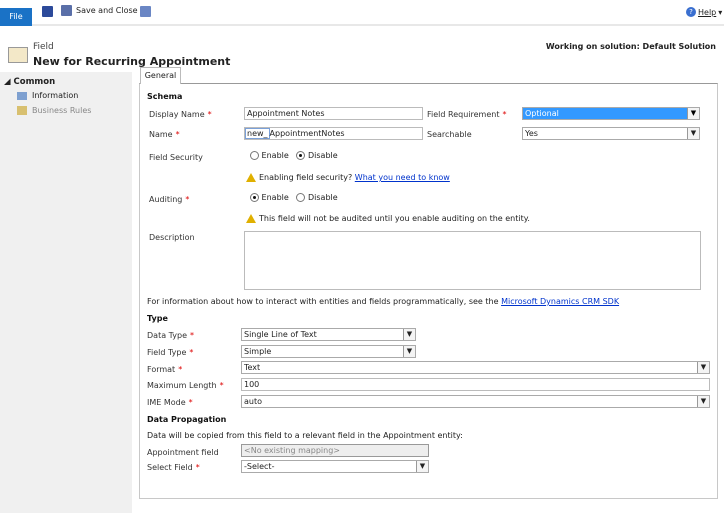 The height and width of the screenshot is (513, 724). I want to click on sidebar-section-common: ◢ Common, so click(29, 82).